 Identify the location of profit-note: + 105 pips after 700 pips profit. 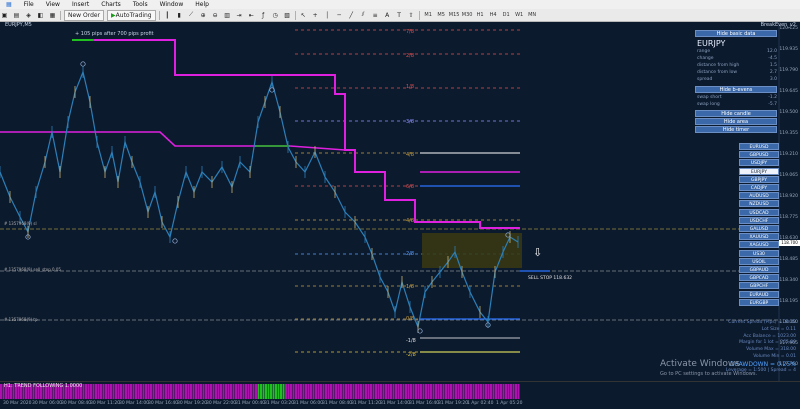
(114, 34).